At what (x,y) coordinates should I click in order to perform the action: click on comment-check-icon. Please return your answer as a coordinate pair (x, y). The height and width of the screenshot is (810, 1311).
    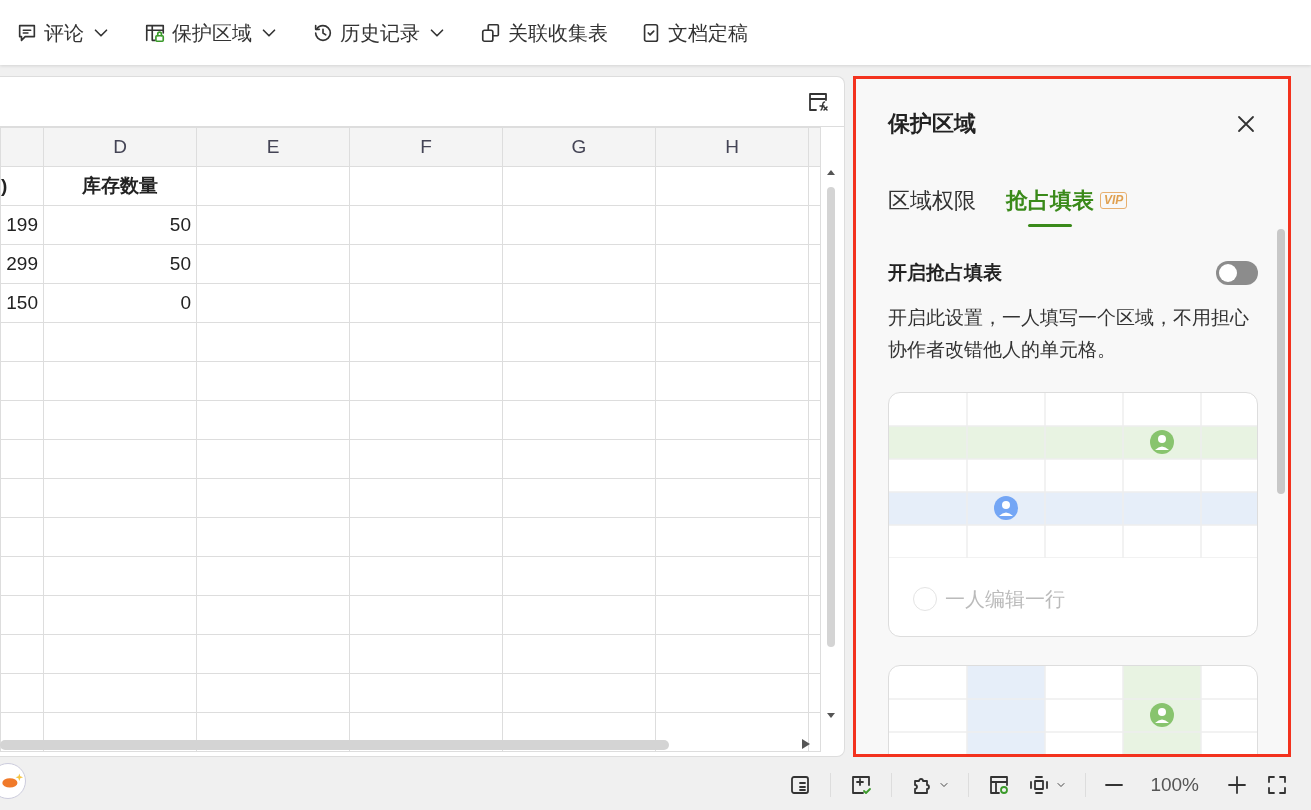
    Looking at the image, I should click on (861, 785).